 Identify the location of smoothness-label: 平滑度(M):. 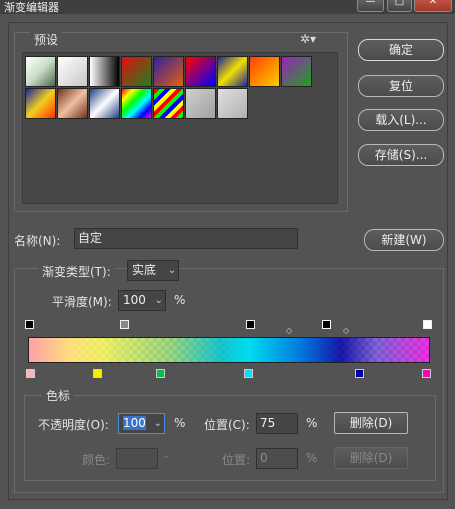
(82, 302).